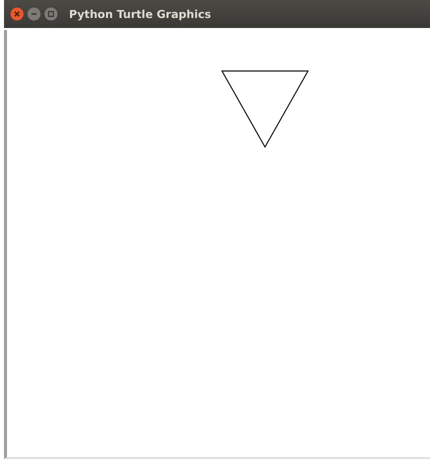  Describe the element at coordinates (34, 14) in the screenshot. I see `minimize-icon` at that location.